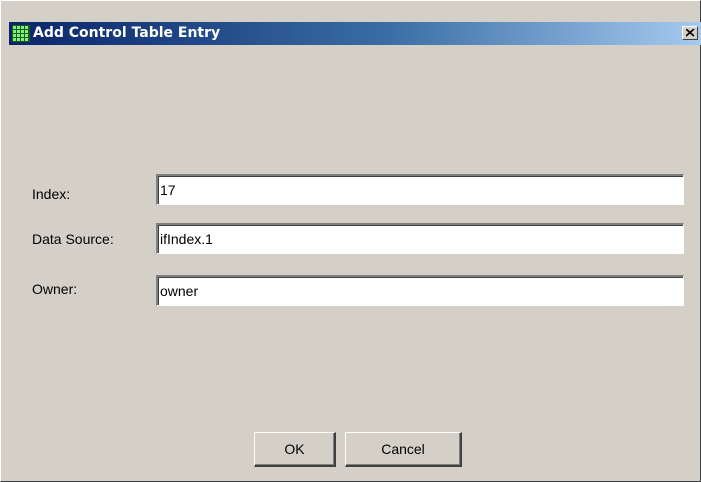 This screenshot has width=701, height=482. I want to click on data-source-field, so click(420, 238).